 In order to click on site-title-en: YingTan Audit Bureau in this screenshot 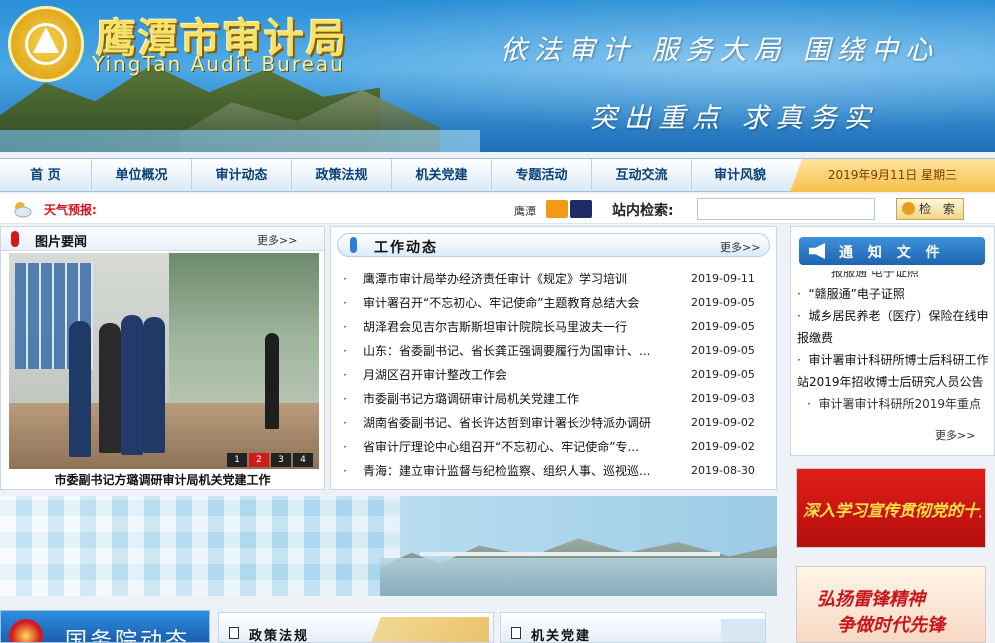, I will do `click(218, 64)`.